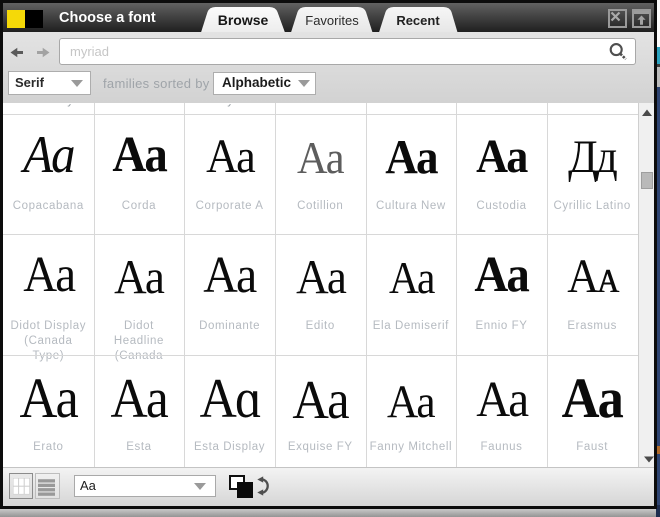 This screenshot has width=660, height=517. I want to click on svg-text: Recent, so click(418, 20).